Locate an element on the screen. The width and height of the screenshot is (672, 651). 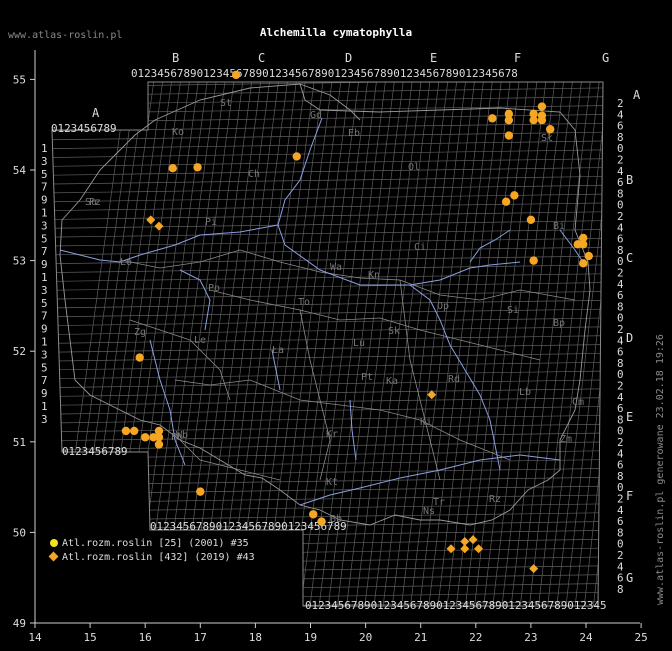
legend-item-2001: Atl.rozm.roslin [25] (2001) #35 is located at coordinates (149, 543).